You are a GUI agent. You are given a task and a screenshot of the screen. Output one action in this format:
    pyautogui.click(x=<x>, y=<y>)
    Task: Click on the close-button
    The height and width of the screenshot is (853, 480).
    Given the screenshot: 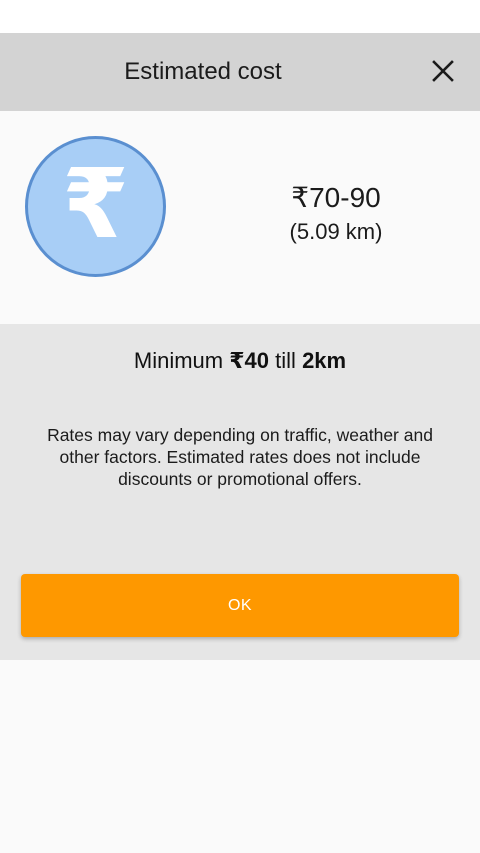 What is the action you would take?
    pyautogui.click(x=443, y=71)
    